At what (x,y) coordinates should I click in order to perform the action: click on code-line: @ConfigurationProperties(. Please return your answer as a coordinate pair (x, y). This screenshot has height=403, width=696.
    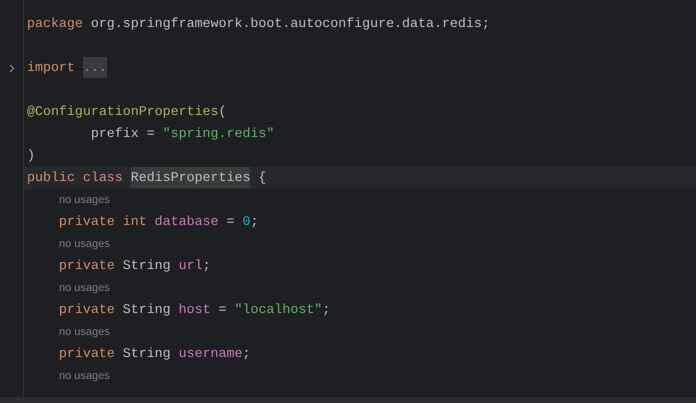
    Looking at the image, I should click on (126, 112).